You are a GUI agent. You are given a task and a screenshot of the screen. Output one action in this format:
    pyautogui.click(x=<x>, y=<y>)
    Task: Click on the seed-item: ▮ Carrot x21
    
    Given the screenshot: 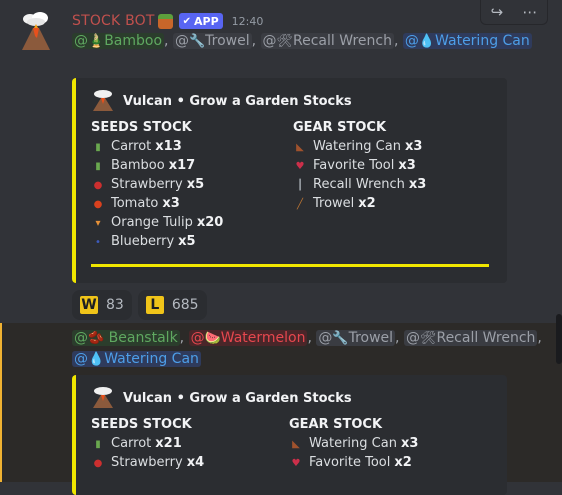 What is the action you would take?
    pyautogui.click(x=147, y=444)
    